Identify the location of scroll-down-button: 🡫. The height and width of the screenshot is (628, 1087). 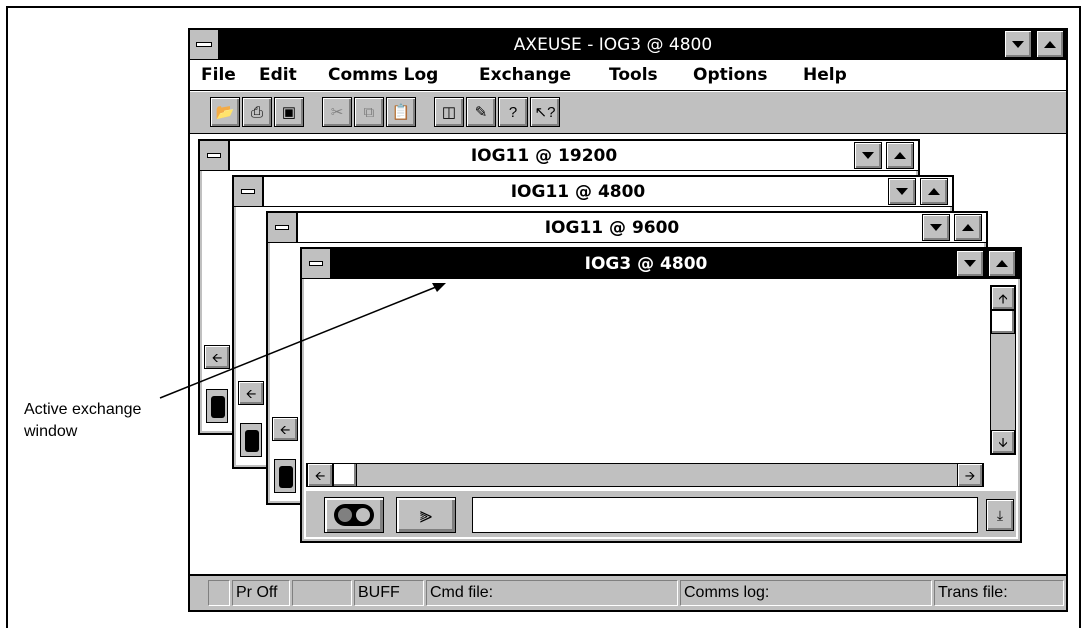
(1003, 442).